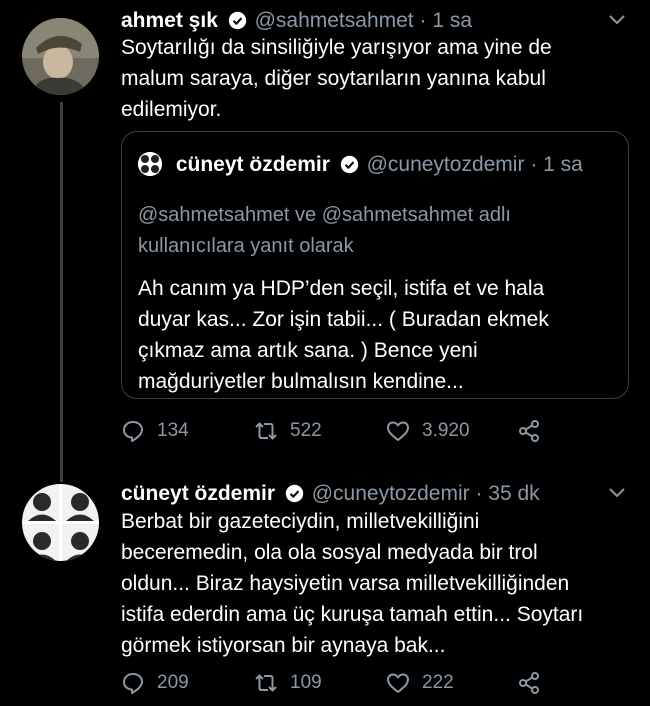 The height and width of the screenshot is (706, 650). Describe the element at coordinates (336, 686) in the screenshot. I see `tweet-actions: 209 109 222` at that location.